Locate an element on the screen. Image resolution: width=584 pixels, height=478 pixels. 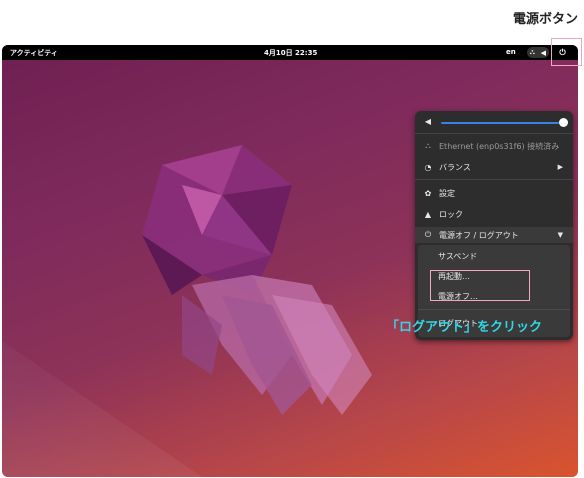
settings-item: ✿ 設定 is located at coordinates (494, 193).